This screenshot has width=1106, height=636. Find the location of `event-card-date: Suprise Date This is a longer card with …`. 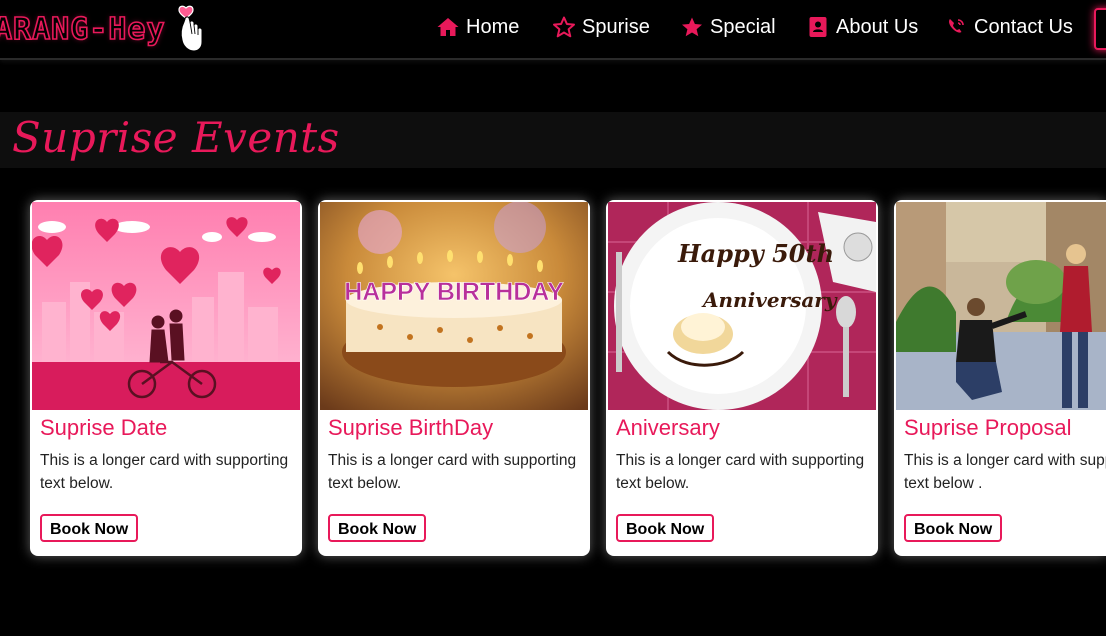

event-card-date: Suprise Date This is a longer card with … is located at coordinates (166, 378).